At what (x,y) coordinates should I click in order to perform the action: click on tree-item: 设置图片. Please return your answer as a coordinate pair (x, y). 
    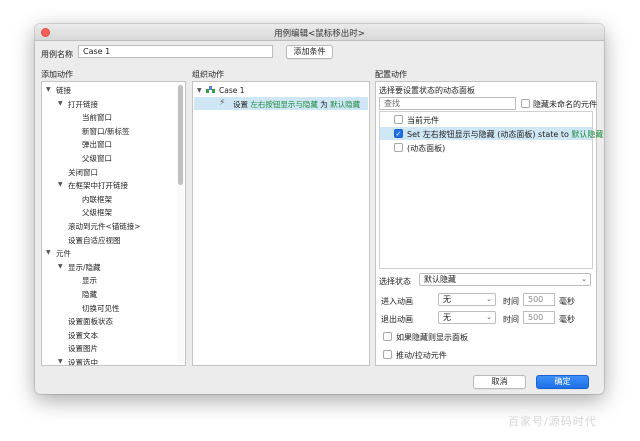
    Looking at the image, I should click on (83, 348).